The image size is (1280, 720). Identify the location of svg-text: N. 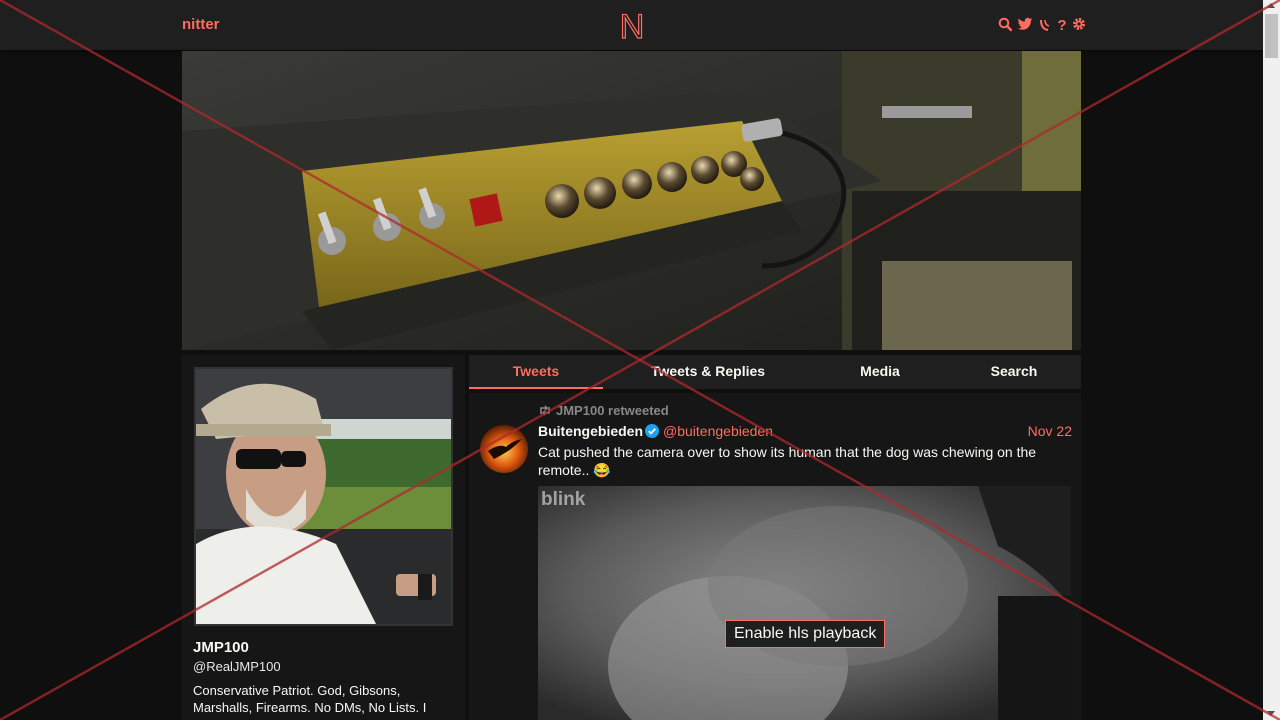
(632, 25).